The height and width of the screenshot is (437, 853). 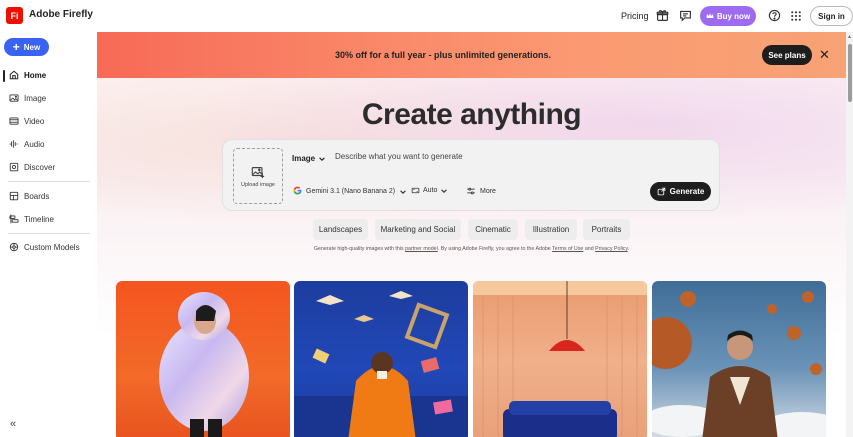 I want to click on sidebar-item-label: Custom Models, so click(x=52, y=247).